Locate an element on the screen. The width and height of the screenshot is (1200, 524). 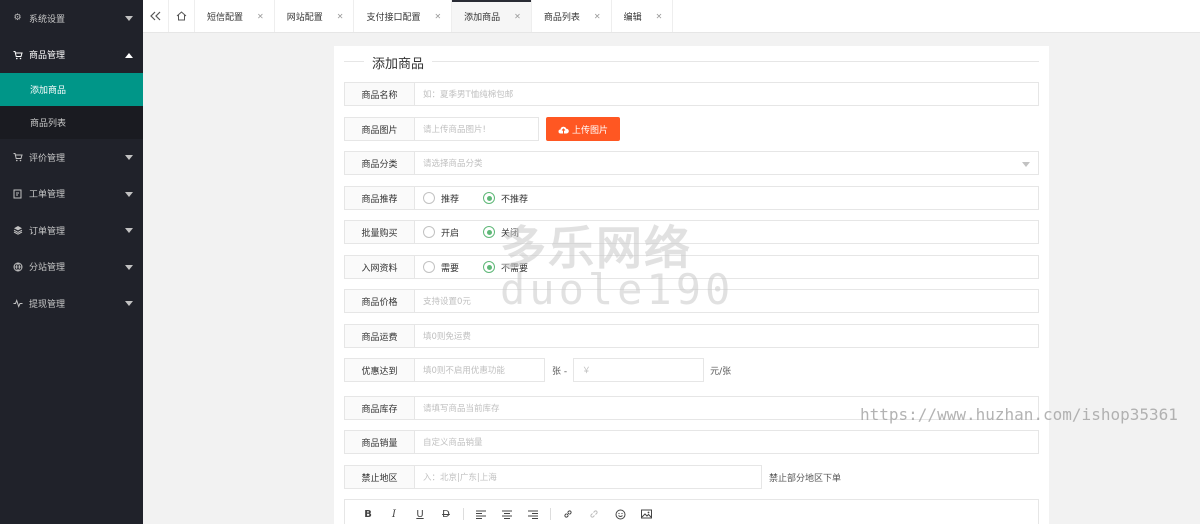
tab-payment-config: 支付接口配置 ✕ is located at coordinates (403, 16).